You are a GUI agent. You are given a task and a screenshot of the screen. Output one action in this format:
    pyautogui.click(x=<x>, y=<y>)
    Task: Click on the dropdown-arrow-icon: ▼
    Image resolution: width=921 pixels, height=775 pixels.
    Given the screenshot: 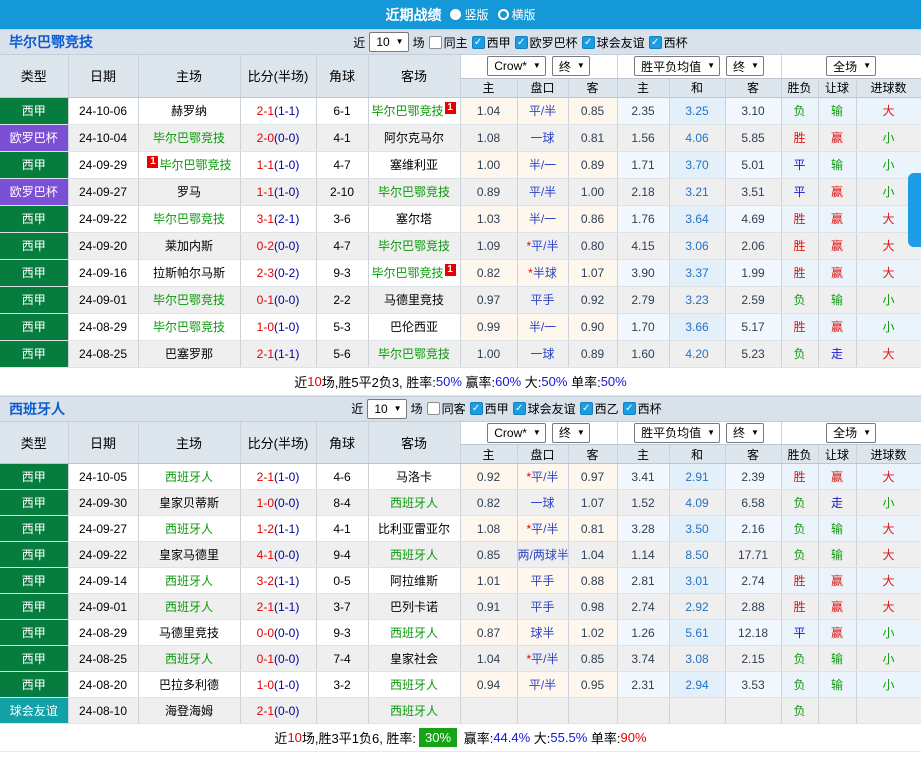 What is the action you would take?
    pyautogui.click(x=755, y=66)
    